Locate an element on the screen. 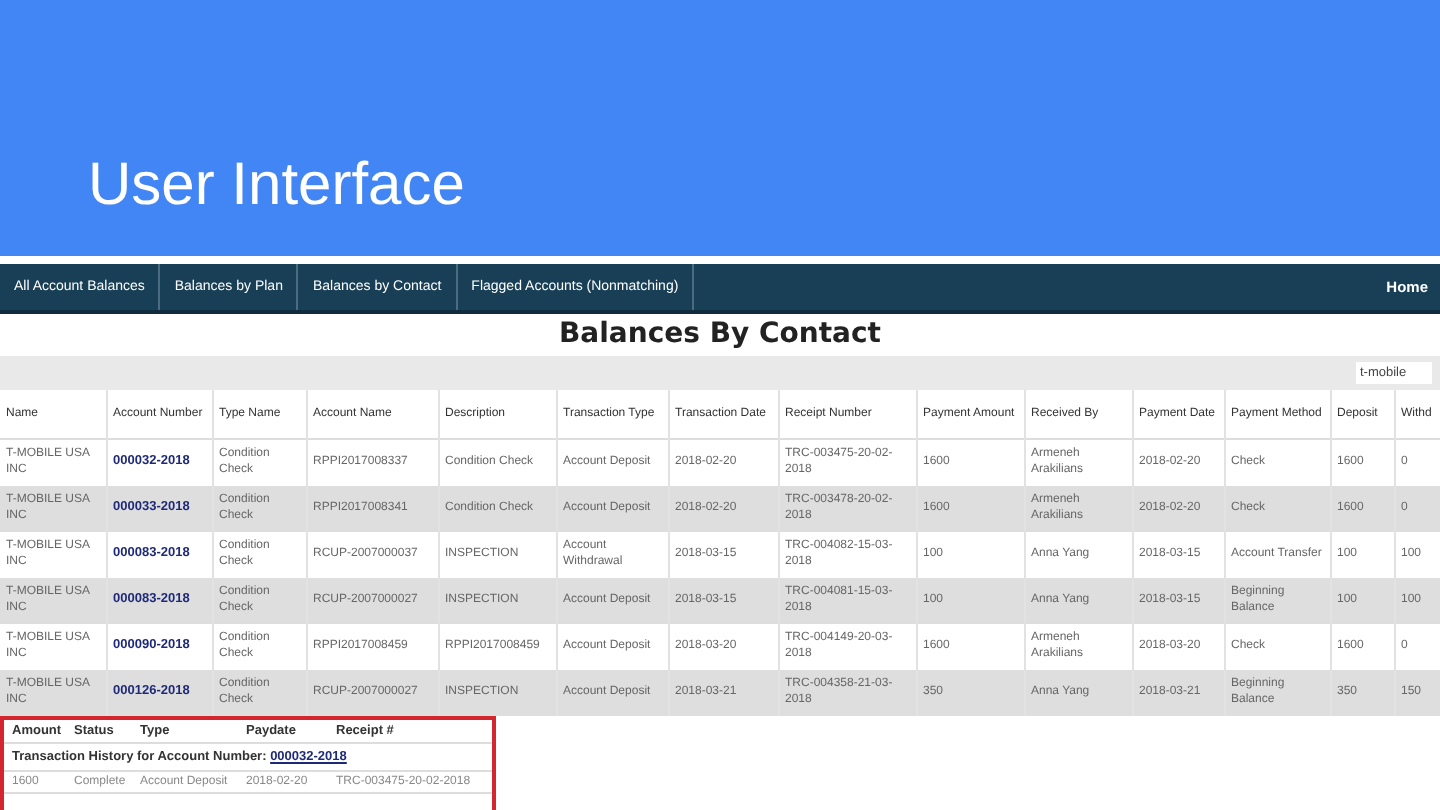 This screenshot has width=1440, height=810. slide-title: User Interface is located at coordinates (276, 186).